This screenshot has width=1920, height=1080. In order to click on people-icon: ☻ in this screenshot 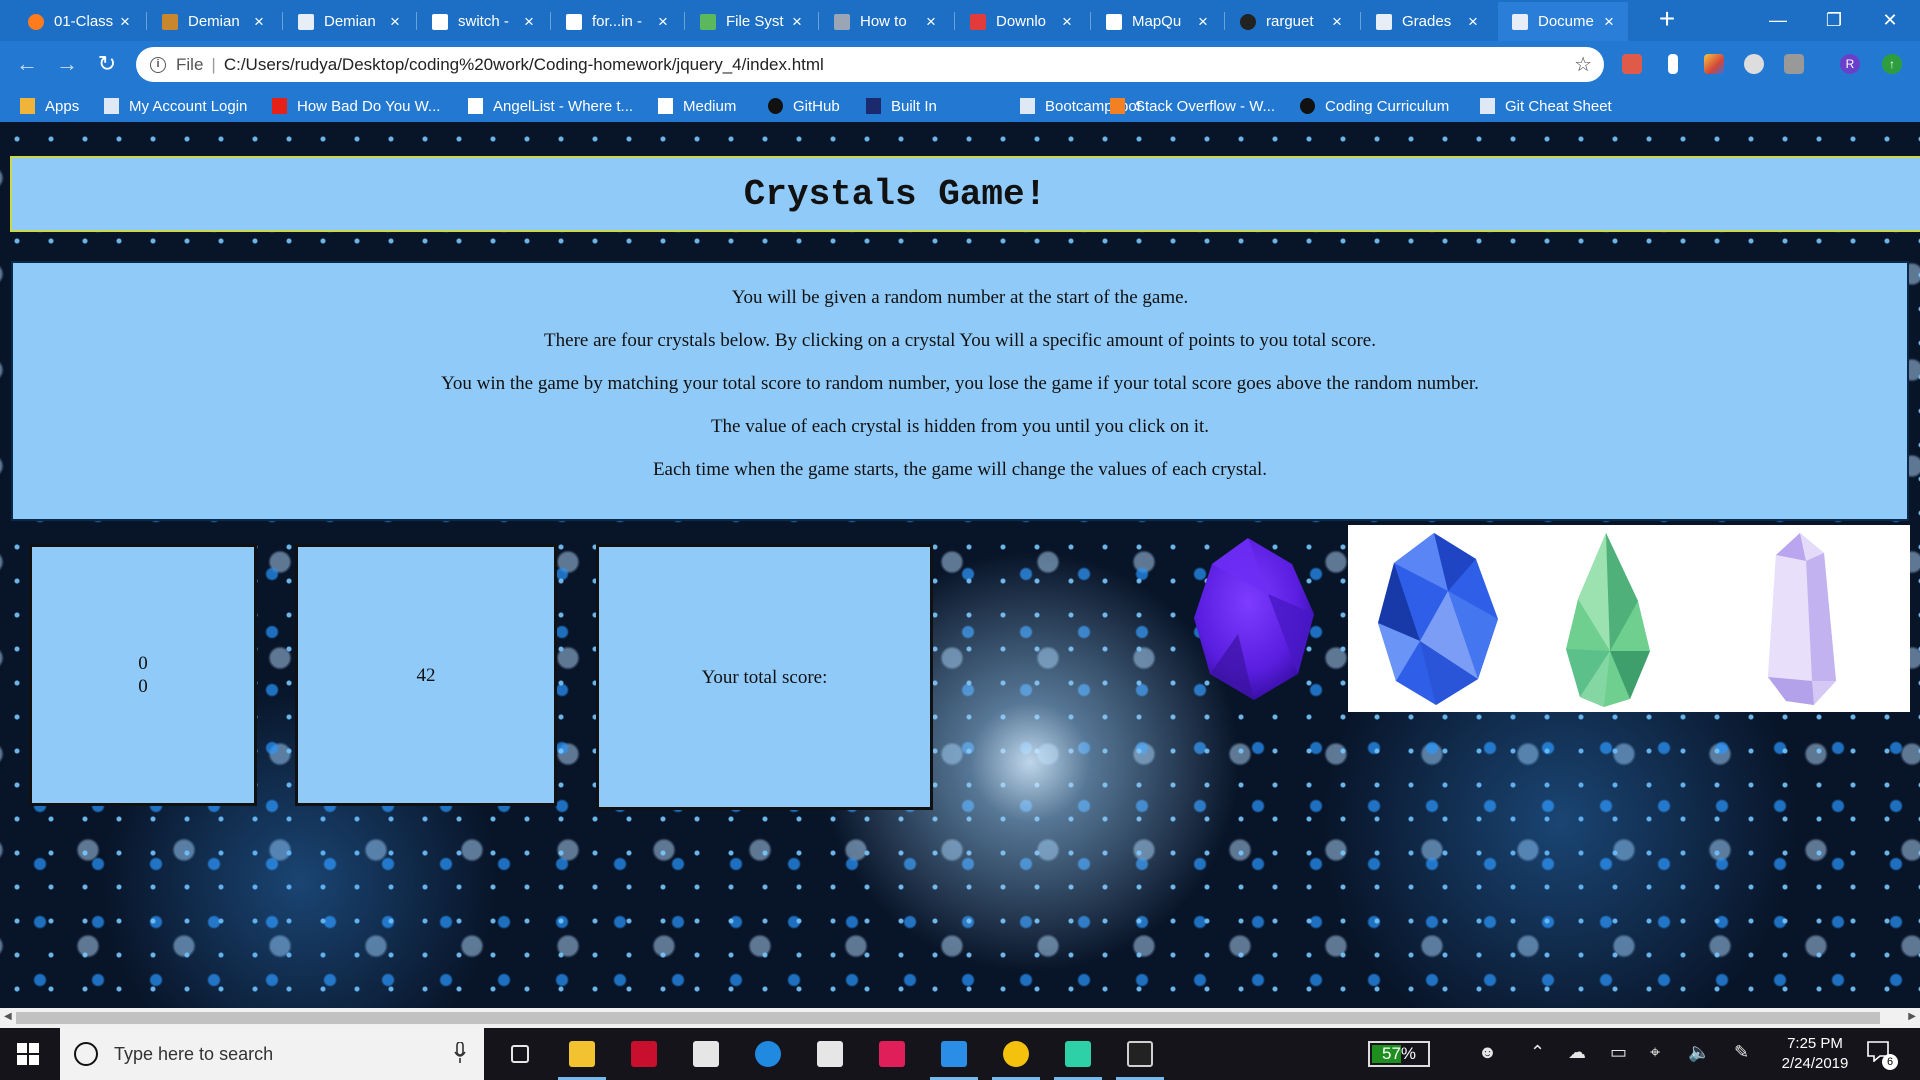, I will do `click(1487, 1052)`.